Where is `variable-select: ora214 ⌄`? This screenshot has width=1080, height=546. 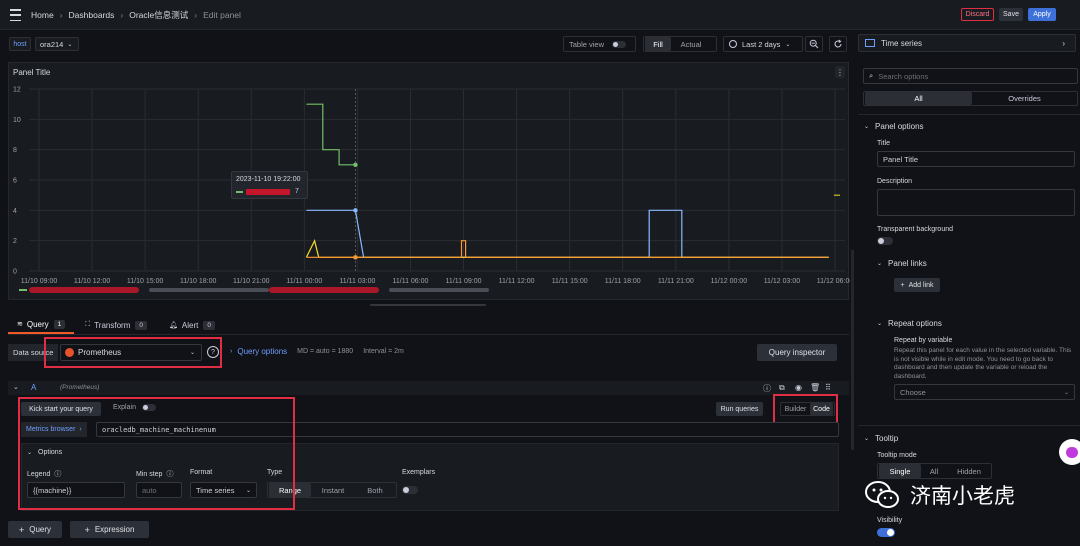 variable-select: ora214 ⌄ is located at coordinates (57, 44).